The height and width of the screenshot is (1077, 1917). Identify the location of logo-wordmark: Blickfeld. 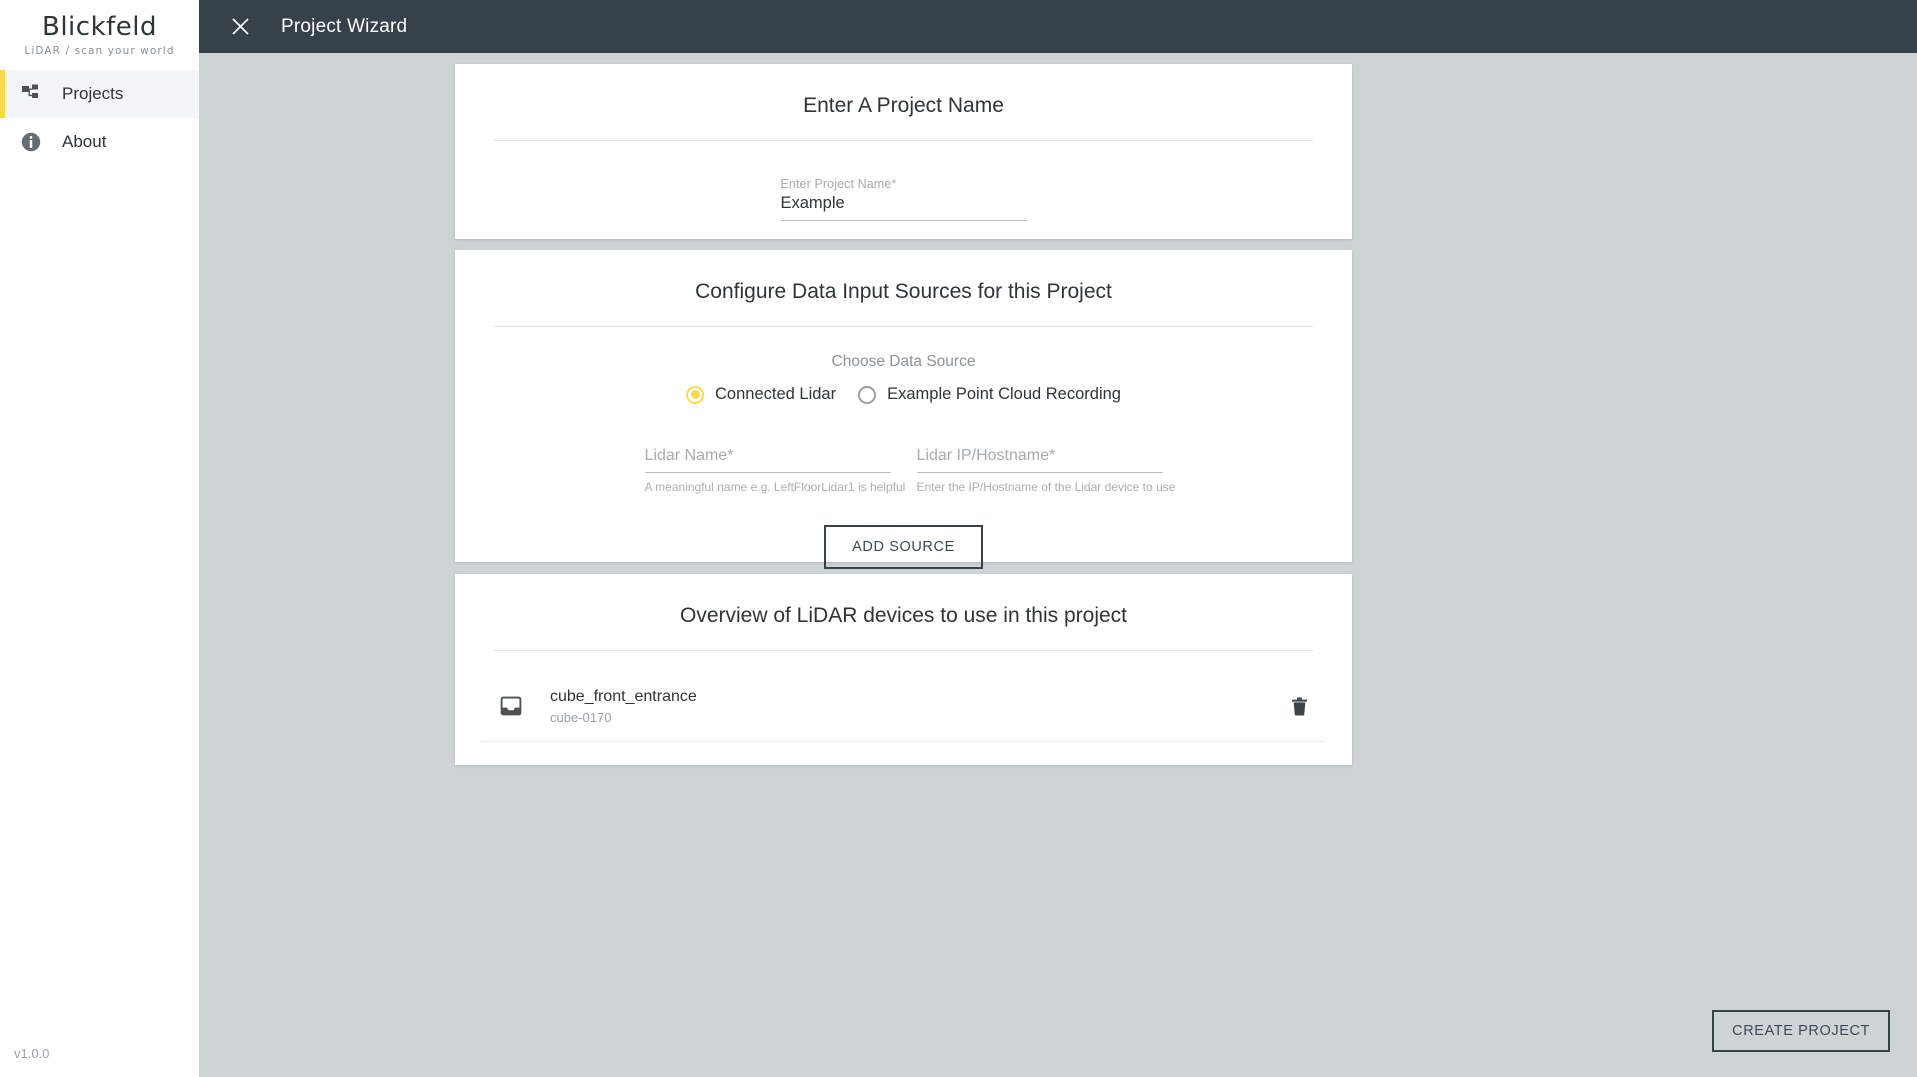
(99, 26).